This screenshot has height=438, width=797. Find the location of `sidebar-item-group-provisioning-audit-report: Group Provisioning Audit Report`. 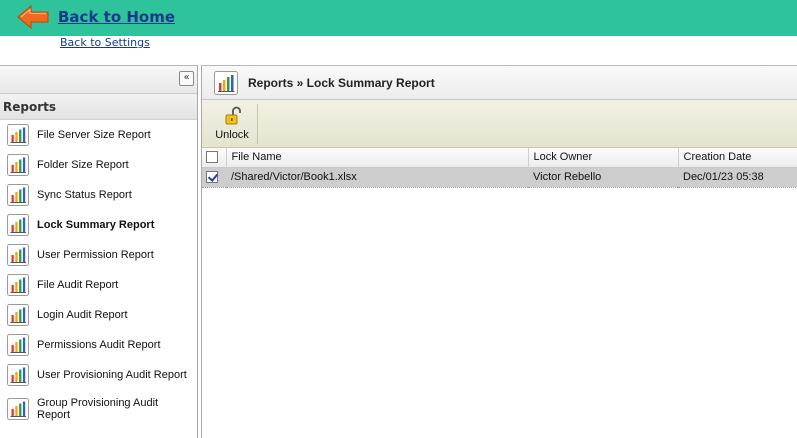

sidebar-item-group-provisioning-audit-report: Group Provisioning Audit Report is located at coordinates (98, 409).